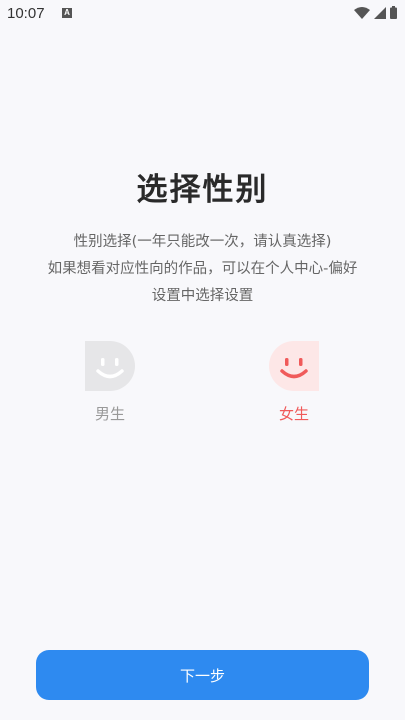 This screenshot has width=405, height=720. Describe the element at coordinates (293, 414) in the screenshot. I see `gender-label-female: 女生` at that location.